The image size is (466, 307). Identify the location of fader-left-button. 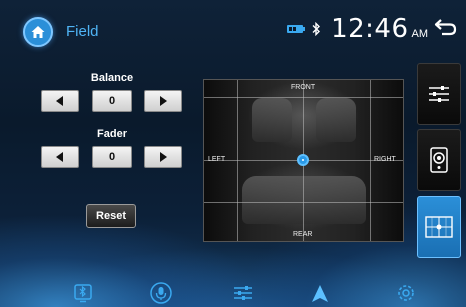
(60, 157).